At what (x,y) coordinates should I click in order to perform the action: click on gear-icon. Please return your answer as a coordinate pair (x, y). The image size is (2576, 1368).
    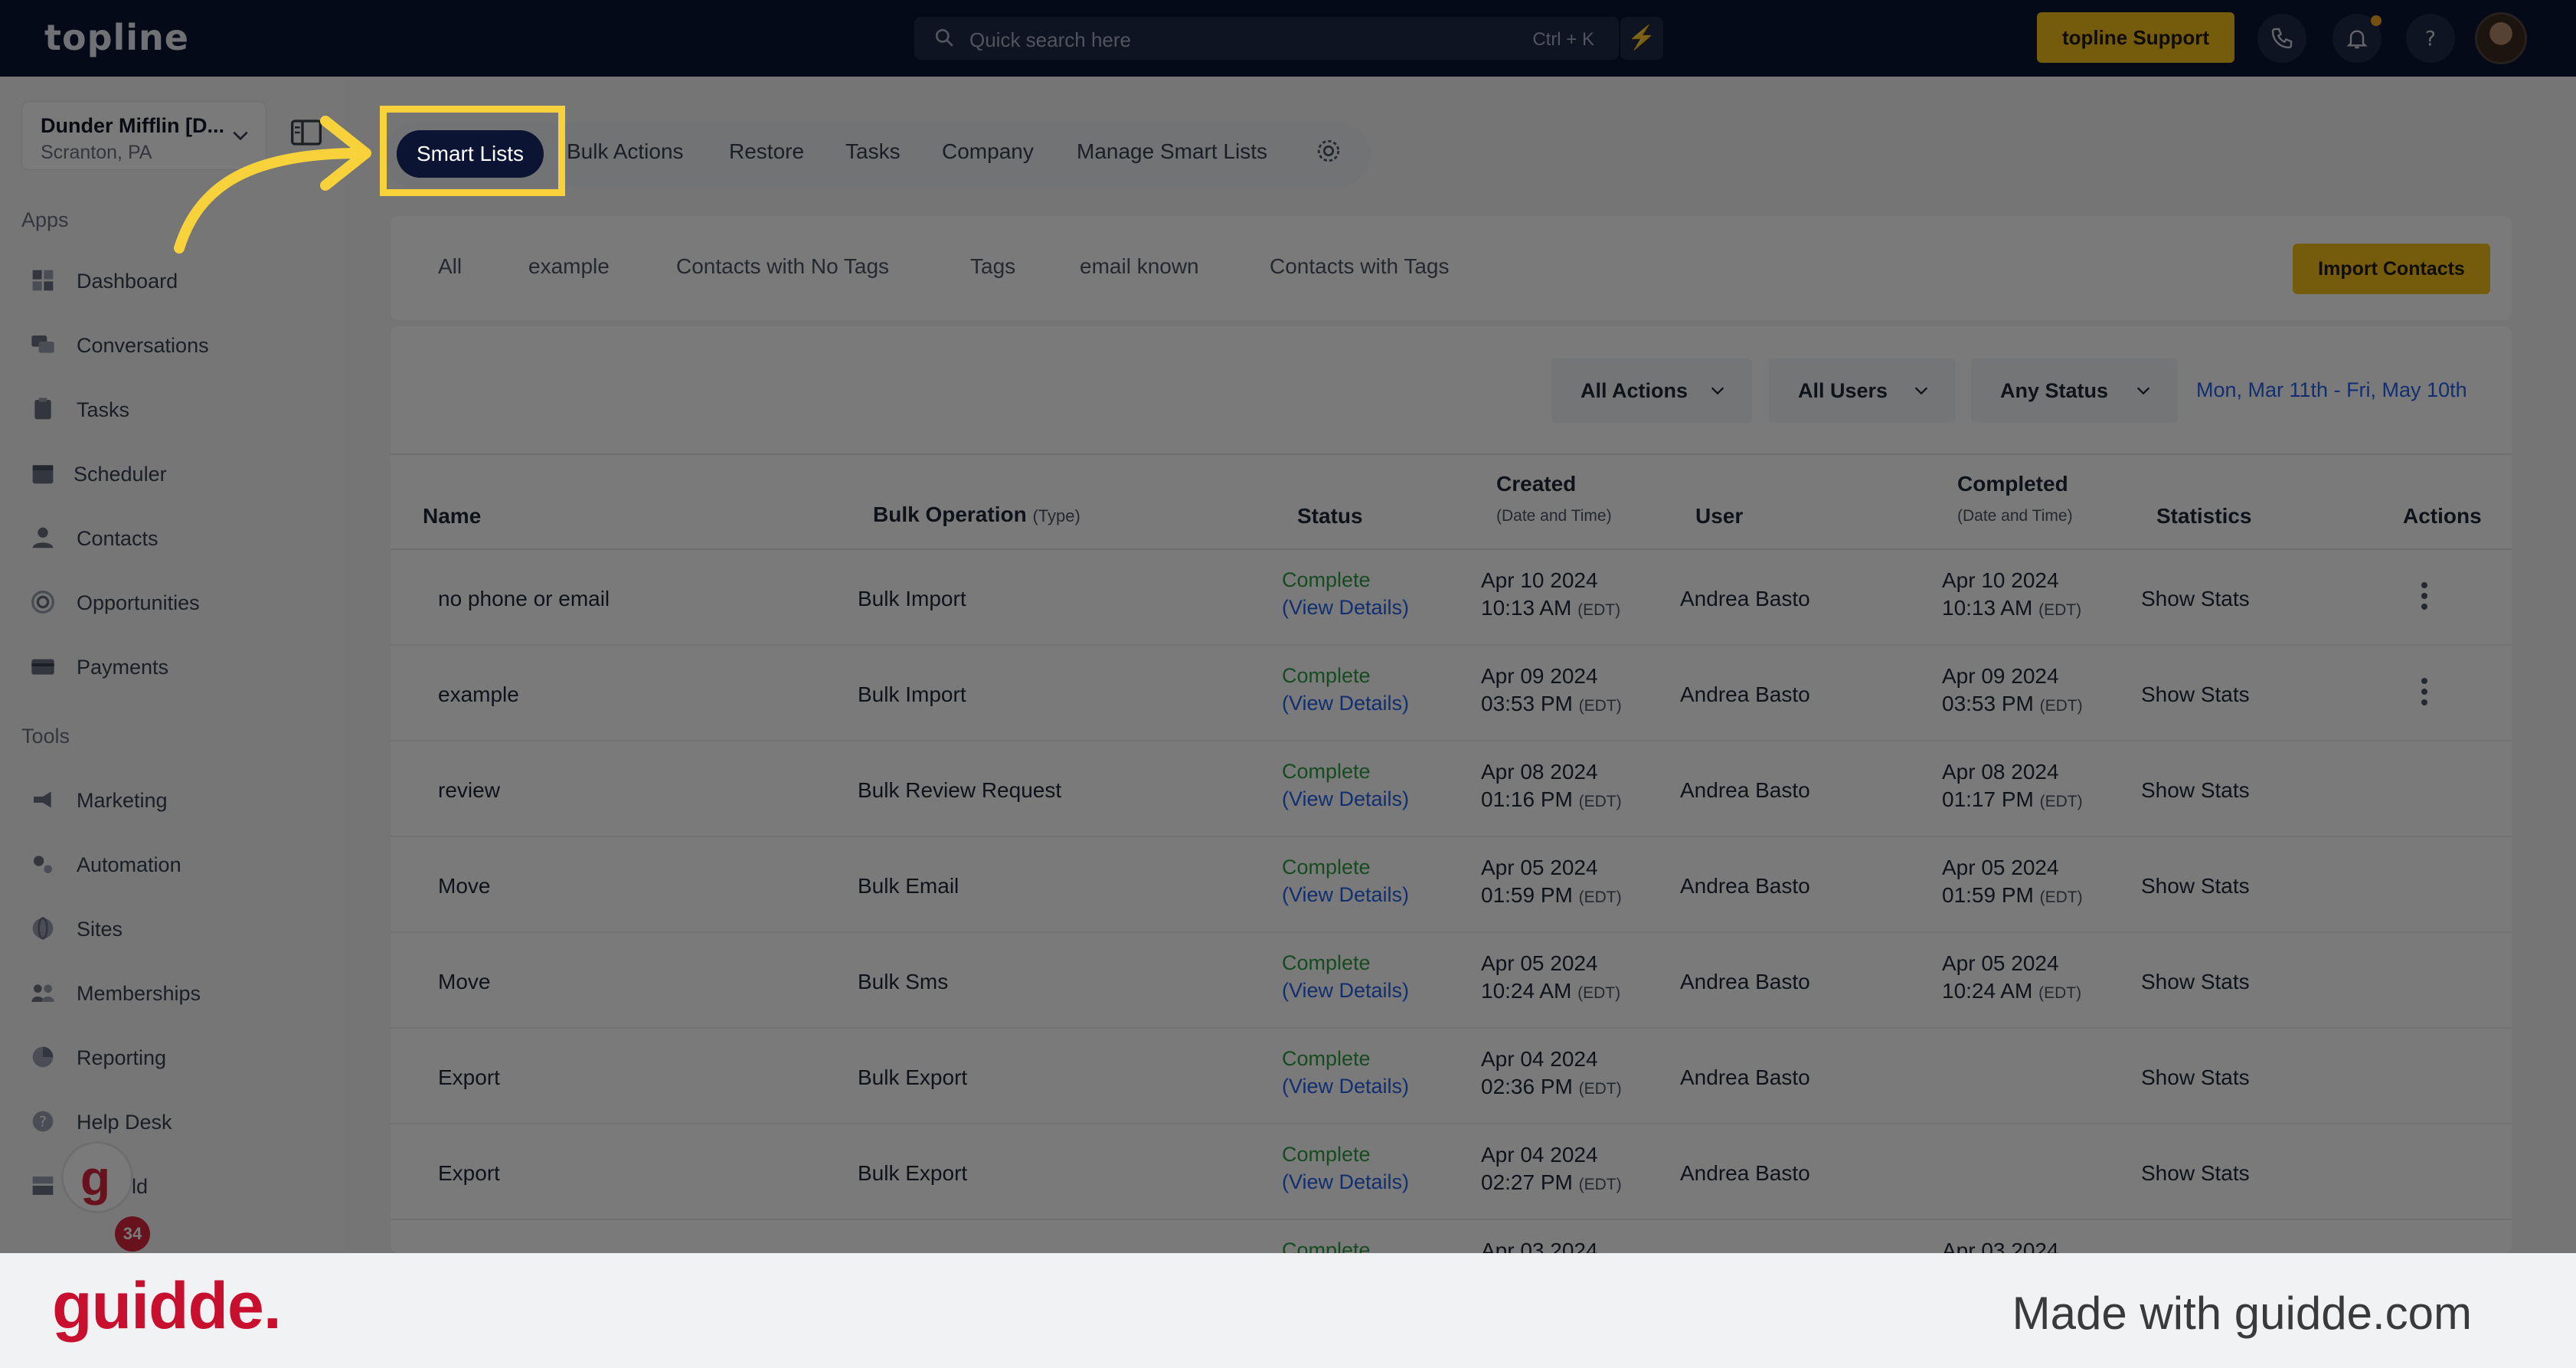
    Looking at the image, I should click on (1329, 151).